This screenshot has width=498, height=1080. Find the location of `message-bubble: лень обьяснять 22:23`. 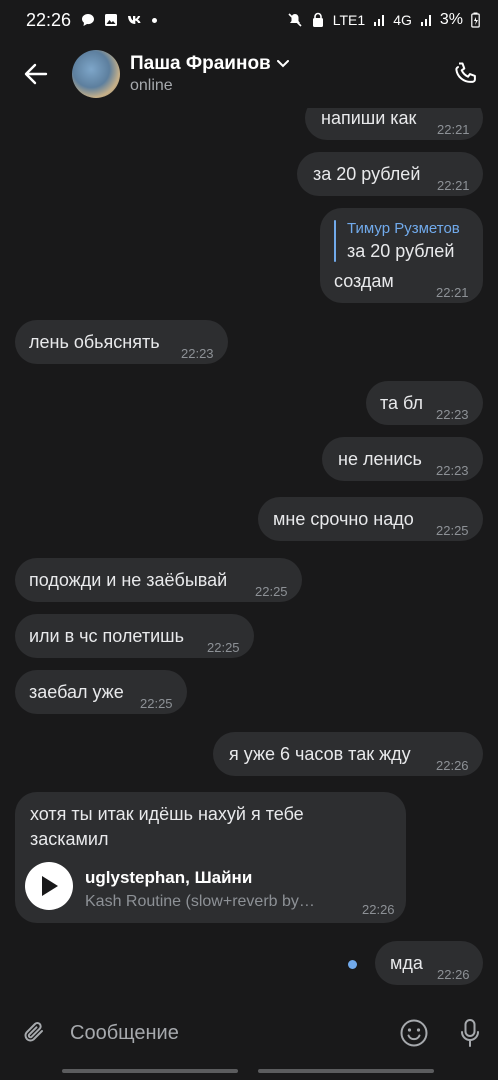

message-bubble: лень обьяснять 22:23 is located at coordinates (121, 342).